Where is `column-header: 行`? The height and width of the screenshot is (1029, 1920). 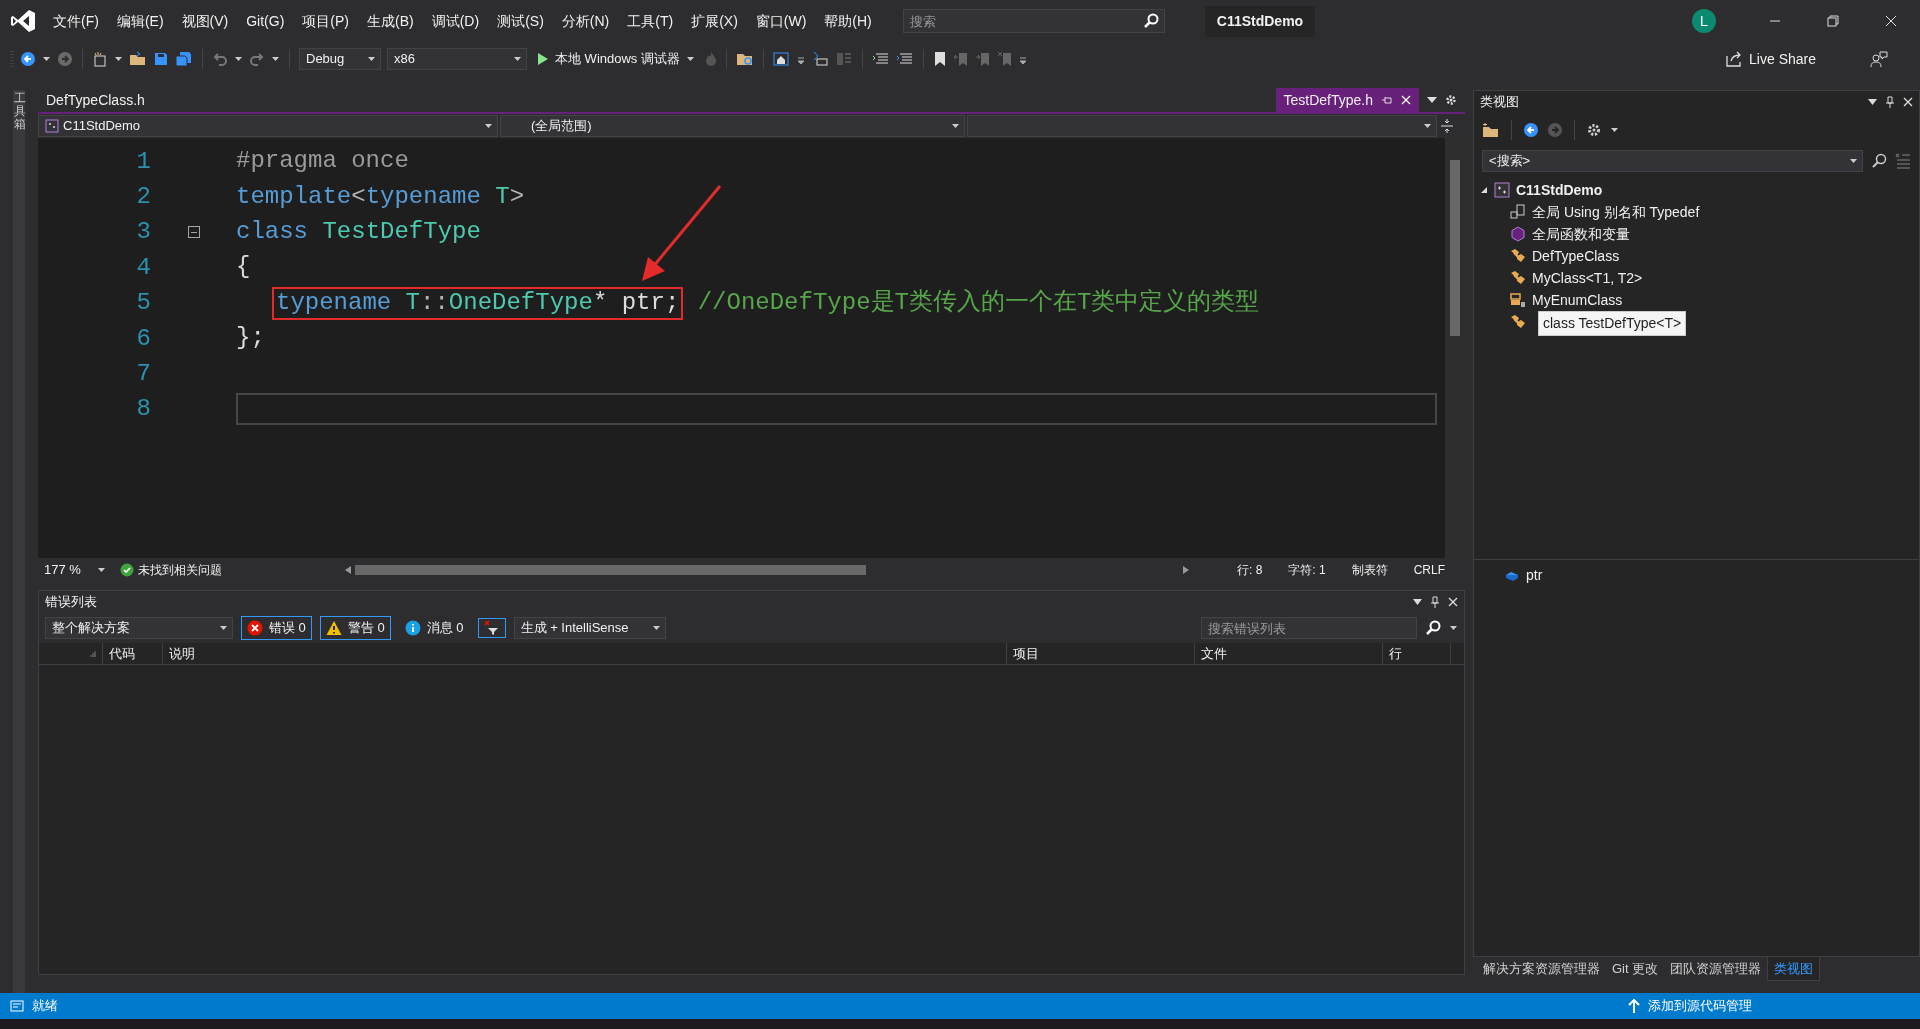 column-header: 行 is located at coordinates (1417, 653).